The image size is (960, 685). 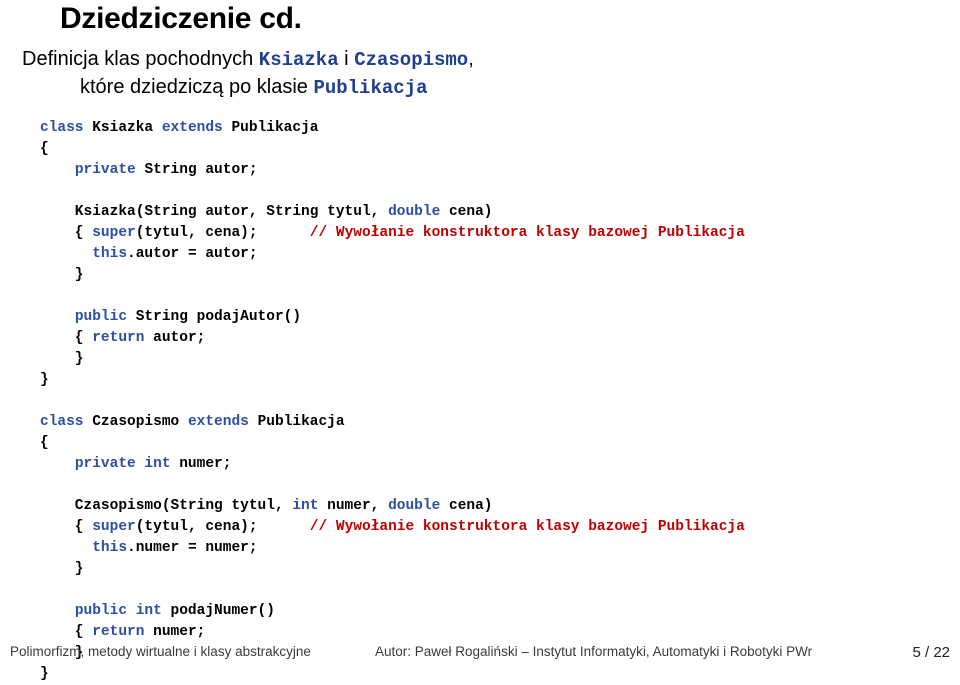 I want to click on subtitle-prefix: Definicja klas pochodnych, so click(x=140, y=59).